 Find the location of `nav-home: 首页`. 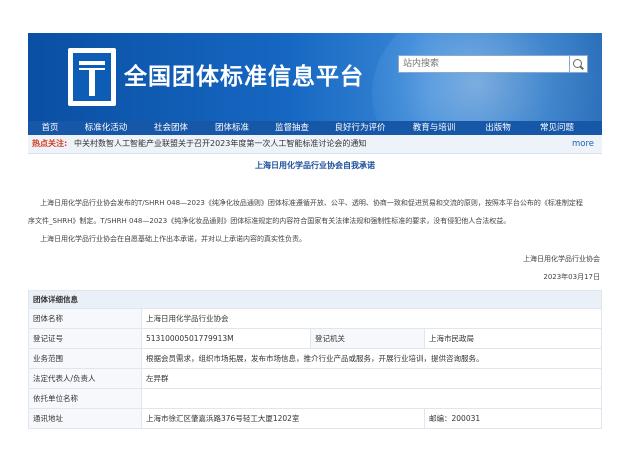

nav-home: 首页 is located at coordinates (50, 128).